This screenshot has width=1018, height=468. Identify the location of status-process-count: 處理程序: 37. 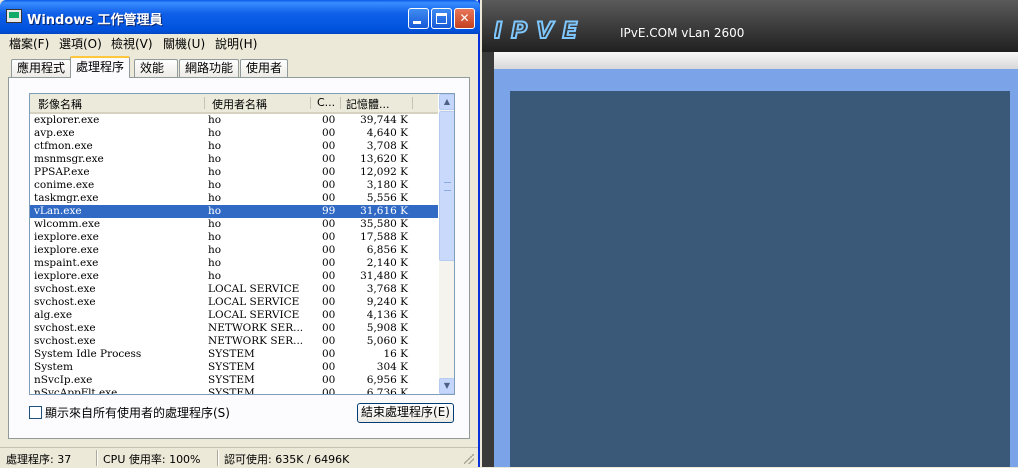
(39, 459).